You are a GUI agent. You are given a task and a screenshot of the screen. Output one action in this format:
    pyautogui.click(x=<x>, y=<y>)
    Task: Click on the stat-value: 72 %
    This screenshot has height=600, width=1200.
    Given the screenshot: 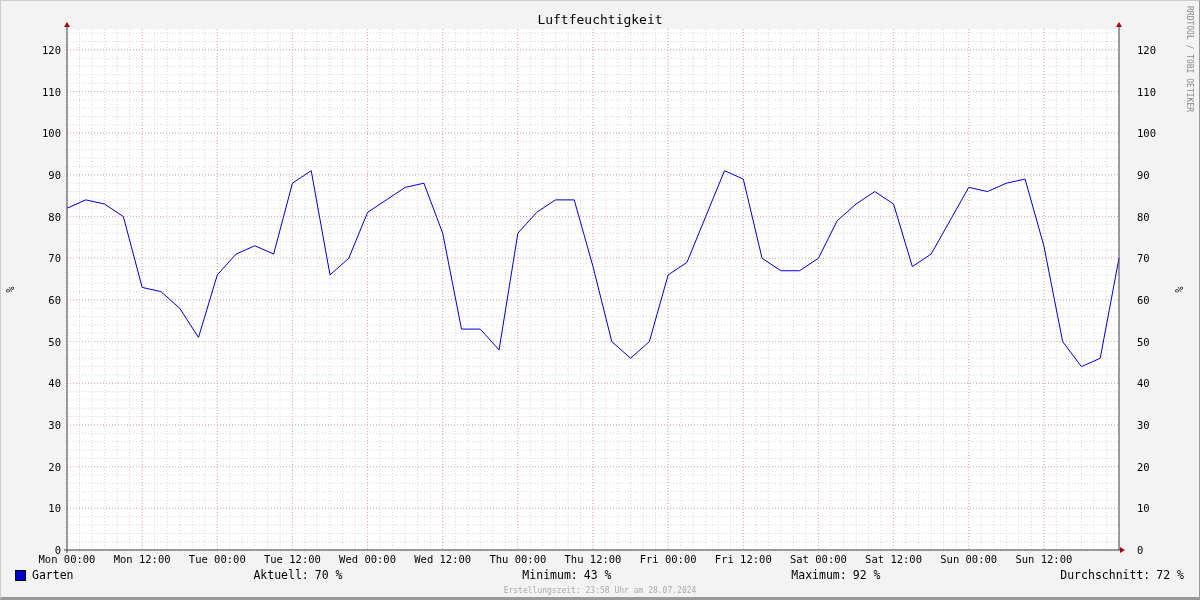 What is the action you would take?
    pyautogui.click(x=1170, y=575)
    